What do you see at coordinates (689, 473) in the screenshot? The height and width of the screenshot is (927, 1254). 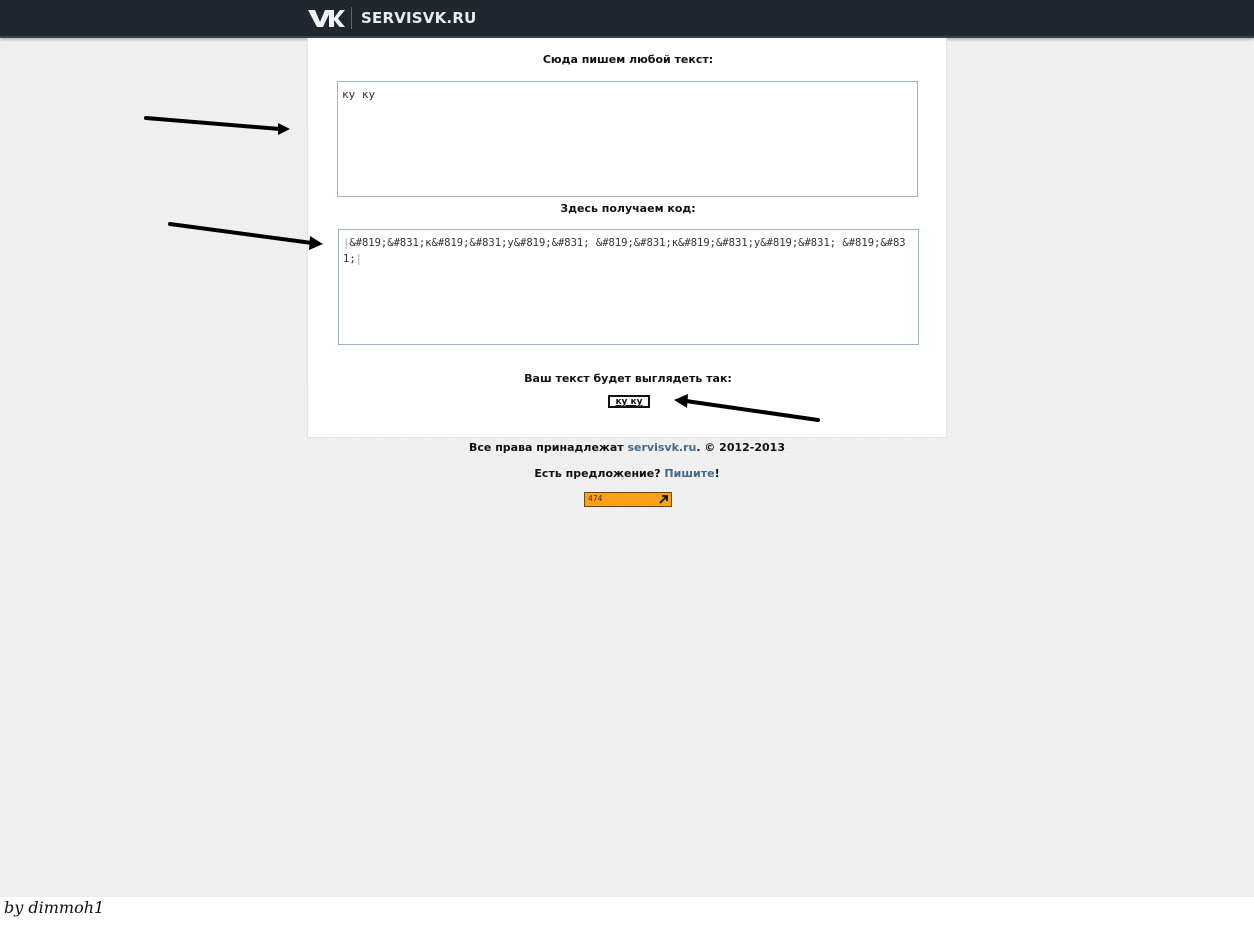 I see `write-link: Пишите` at bounding box center [689, 473].